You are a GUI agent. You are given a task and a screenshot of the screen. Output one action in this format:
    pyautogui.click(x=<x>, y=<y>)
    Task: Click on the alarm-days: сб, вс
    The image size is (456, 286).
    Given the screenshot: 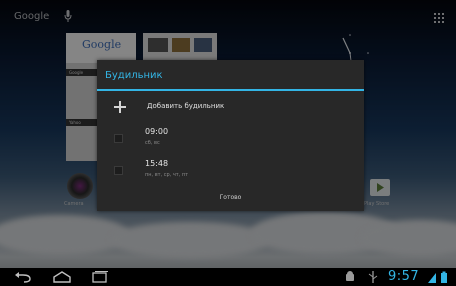 What is the action you would take?
    pyautogui.click(x=152, y=143)
    